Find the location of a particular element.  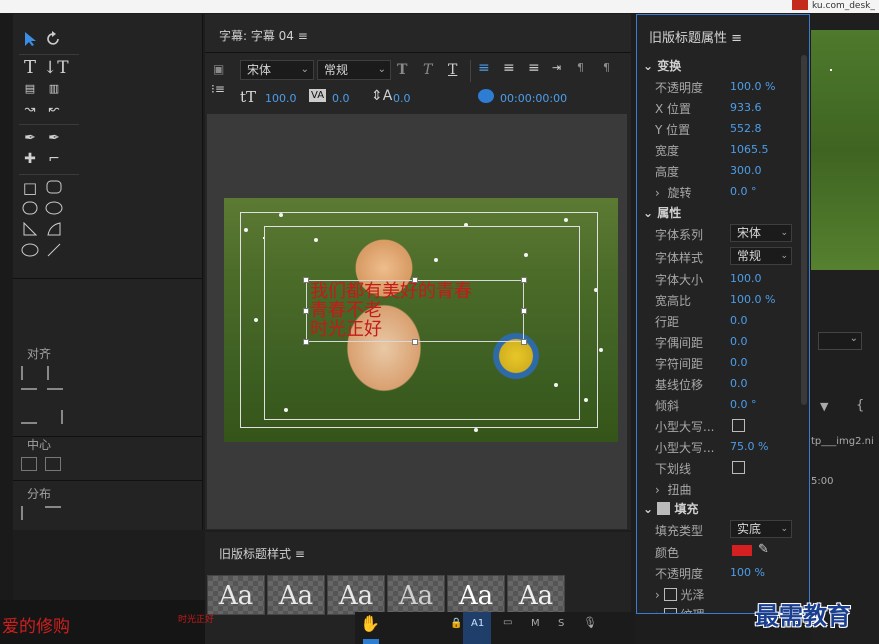

prop-row-distort: › 扭曲 is located at coordinates (717, 488).